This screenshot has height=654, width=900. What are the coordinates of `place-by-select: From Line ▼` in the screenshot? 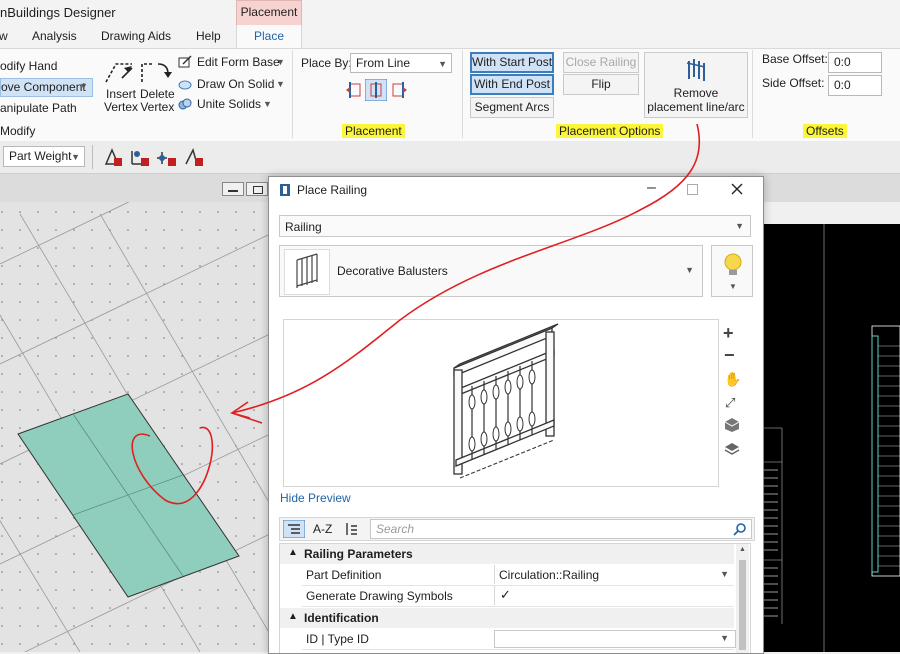 It's located at (401, 63).